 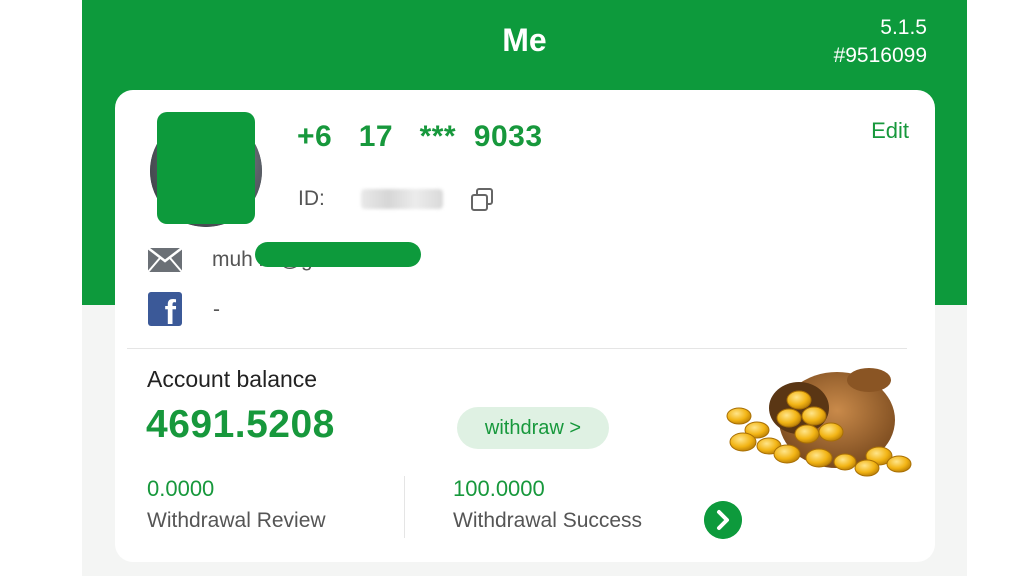 What do you see at coordinates (216, 309) in the screenshot?
I see `facebook-account: -` at bounding box center [216, 309].